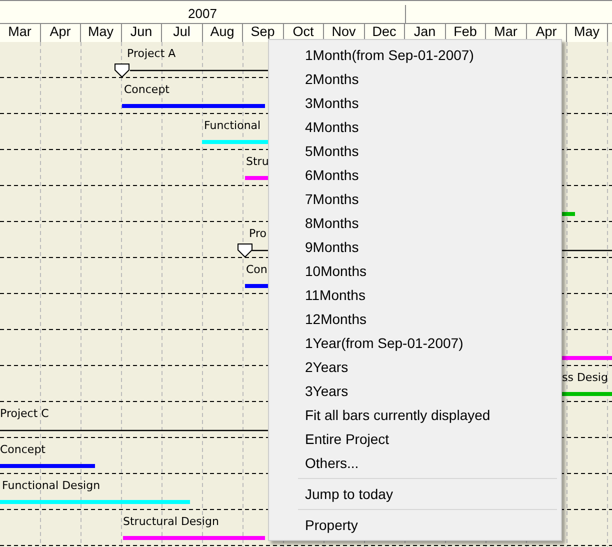 Image resolution: width=612 pixels, height=547 pixels. What do you see at coordinates (171, 521) in the screenshot?
I see `task-label: Structural Design` at bounding box center [171, 521].